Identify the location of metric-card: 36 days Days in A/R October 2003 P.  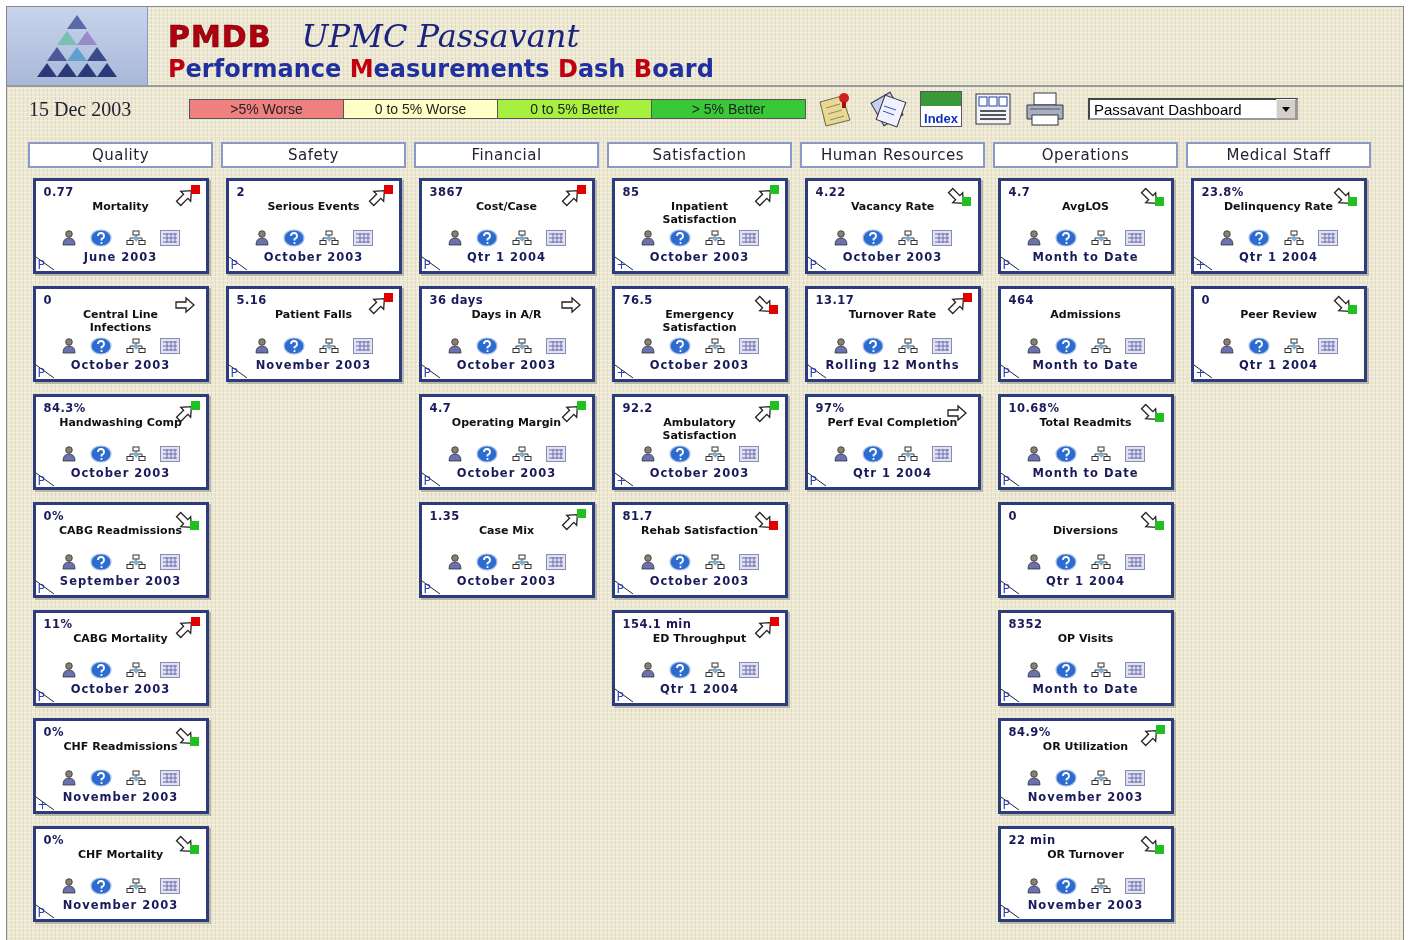
(506, 334).